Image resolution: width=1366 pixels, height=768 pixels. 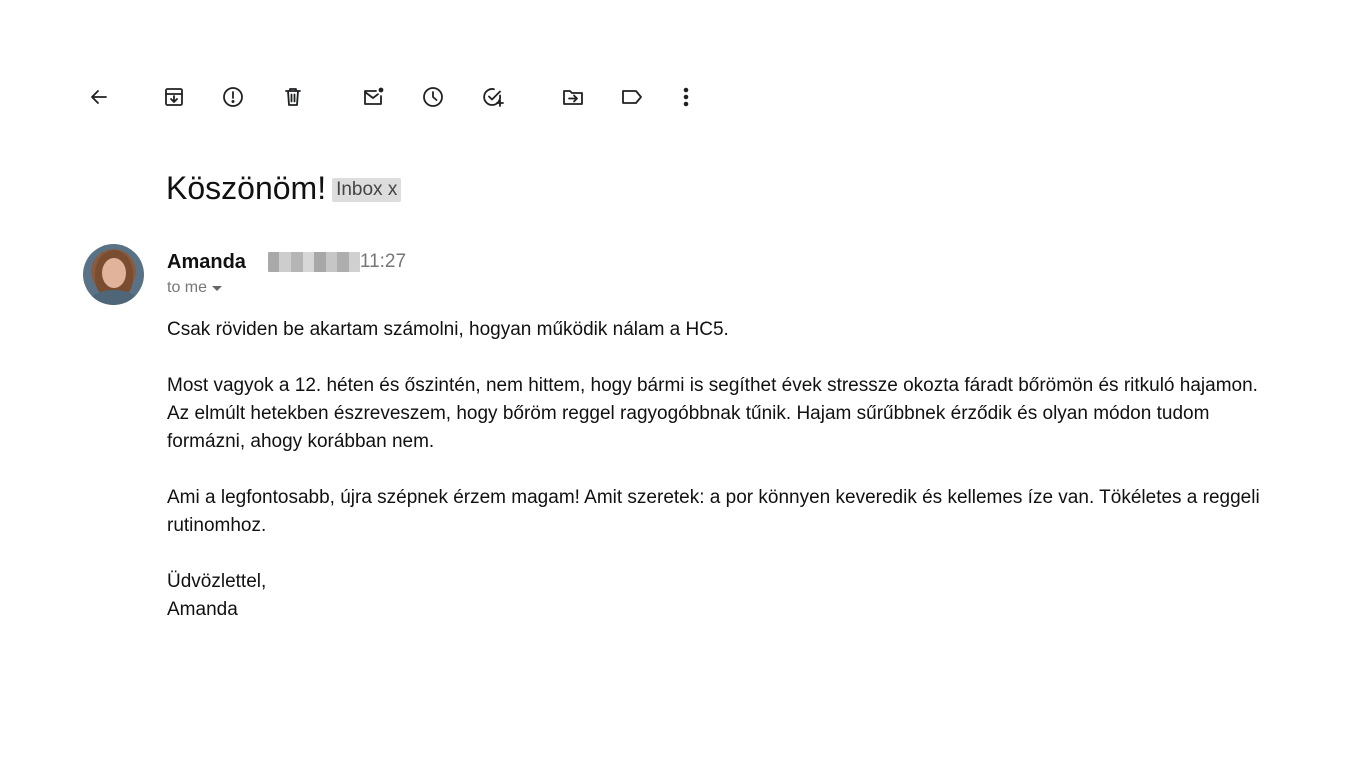 I want to click on archive-icon, so click(x=174, y=97).